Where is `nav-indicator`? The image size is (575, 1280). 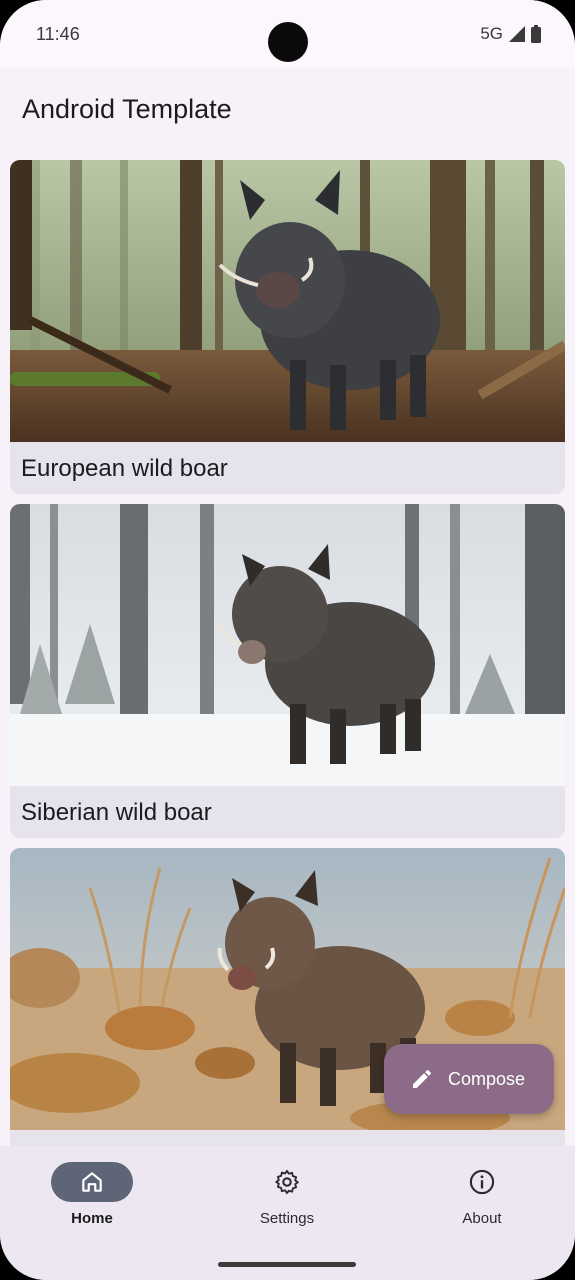 nav-indicator is located at coordinates (92, 1182).